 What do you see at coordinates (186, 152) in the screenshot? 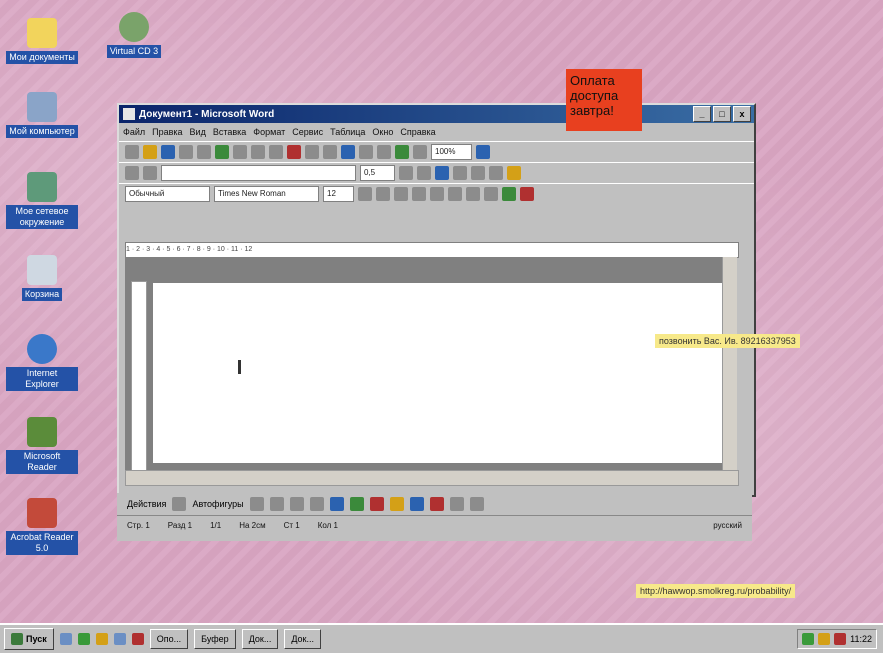
I see `print-icon` at bounding box center [186, 152].